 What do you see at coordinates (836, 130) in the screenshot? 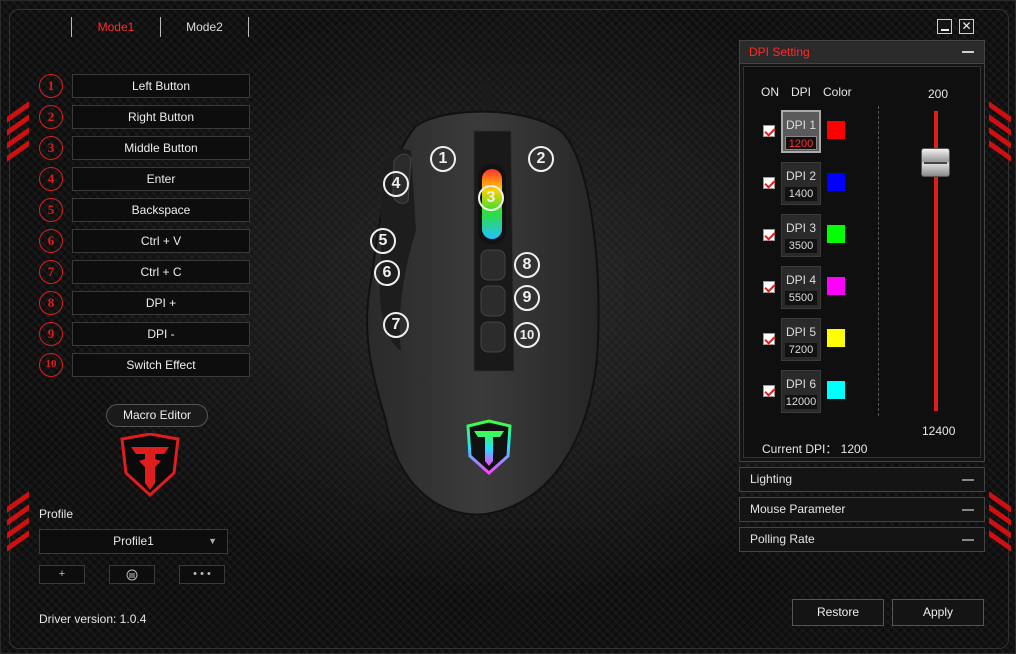
I see `dpi1-color-swatch` at bounding box center [836, 130].